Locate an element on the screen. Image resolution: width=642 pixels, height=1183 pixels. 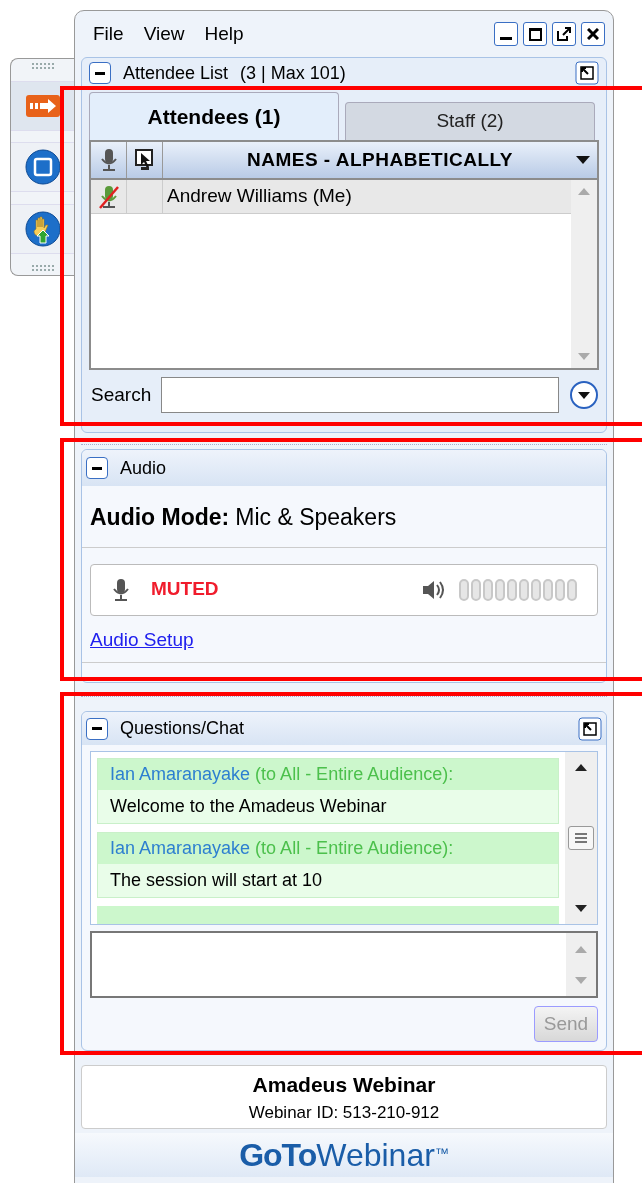
screen-pointer-icon is located at coordinates (144, 160).